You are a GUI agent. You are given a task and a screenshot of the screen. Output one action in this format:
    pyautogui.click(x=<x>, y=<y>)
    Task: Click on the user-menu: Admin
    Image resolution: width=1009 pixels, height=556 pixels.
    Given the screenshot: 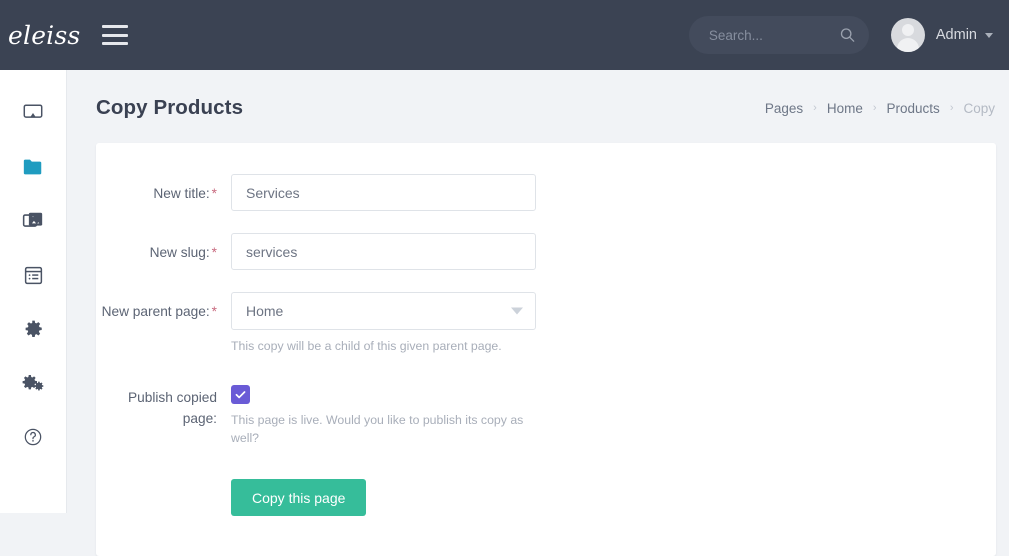 What is the action you would take?
    pyautogui.click(x=941, y=35)
    